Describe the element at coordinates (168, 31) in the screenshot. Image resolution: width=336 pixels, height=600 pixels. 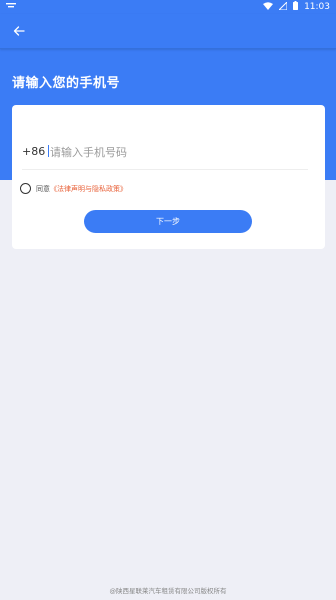
I see `app-bar` at that location.